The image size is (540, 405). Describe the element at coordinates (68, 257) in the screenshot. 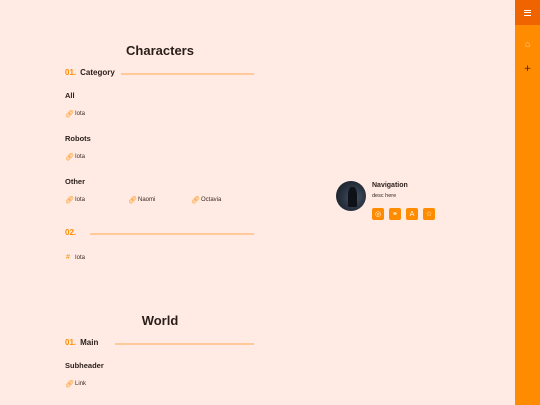

I see `hash-icon: #` at that location.